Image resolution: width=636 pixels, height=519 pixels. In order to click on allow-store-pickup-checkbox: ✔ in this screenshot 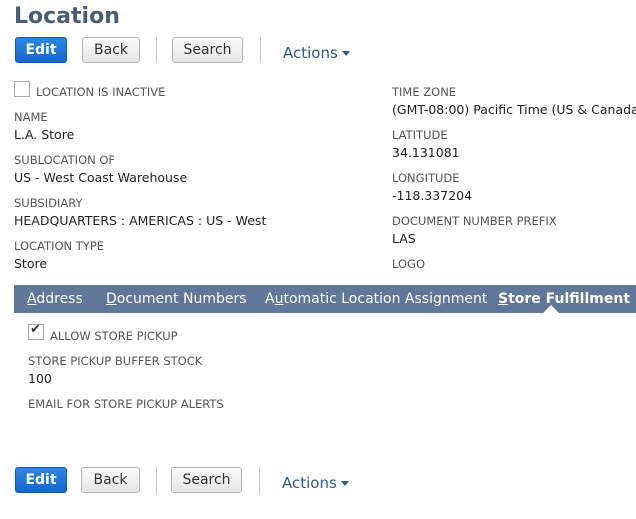, I will do `click(36, 331)`.